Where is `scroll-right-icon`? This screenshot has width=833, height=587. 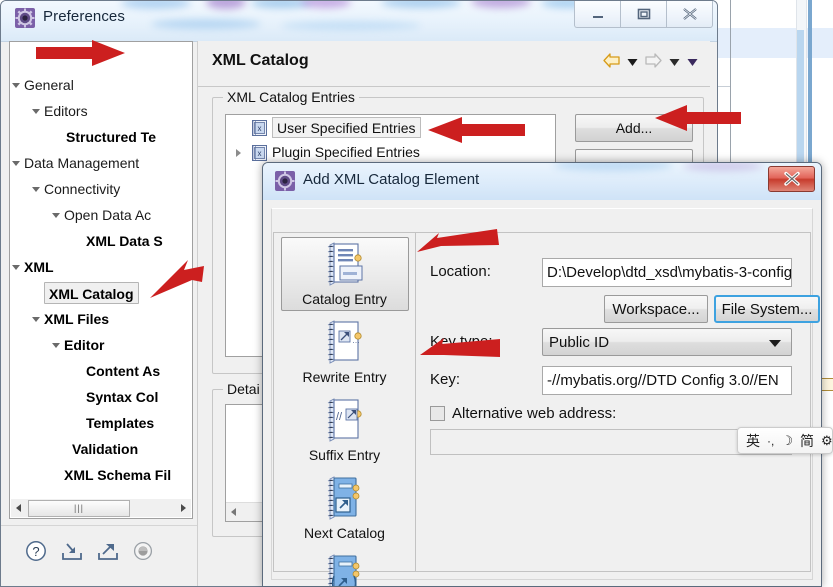 scroll-right-icon is located at coordinates (183, 508).